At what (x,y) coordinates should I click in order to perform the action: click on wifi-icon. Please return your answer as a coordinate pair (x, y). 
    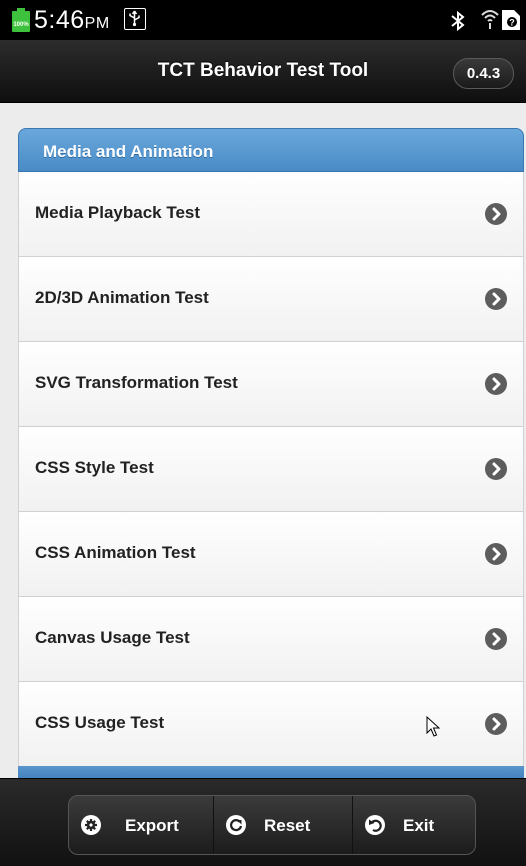
    Looking at the image, I should click on (490, 19).